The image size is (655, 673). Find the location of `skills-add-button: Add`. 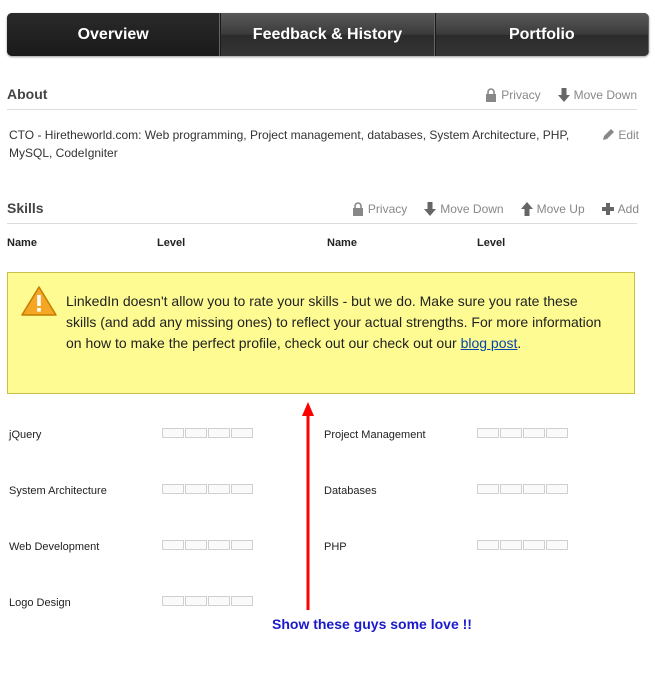

skills-add-button: Add is located at coordinates (620, 209).